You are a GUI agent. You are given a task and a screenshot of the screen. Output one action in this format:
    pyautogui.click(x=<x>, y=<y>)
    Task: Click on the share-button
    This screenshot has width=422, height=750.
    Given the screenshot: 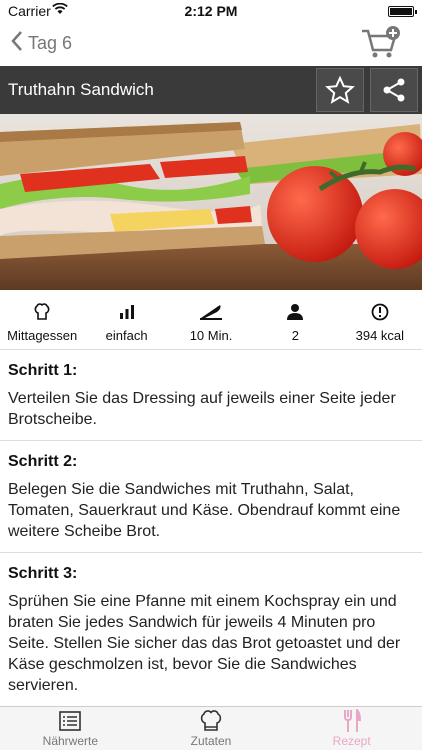 What is the action you would take?
    pyautogui.click(x=394, y=90)
    